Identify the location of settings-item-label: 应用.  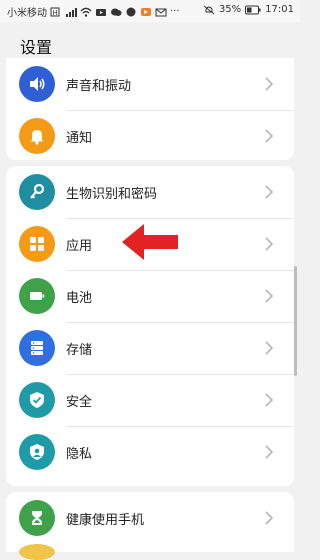
(79, 246).